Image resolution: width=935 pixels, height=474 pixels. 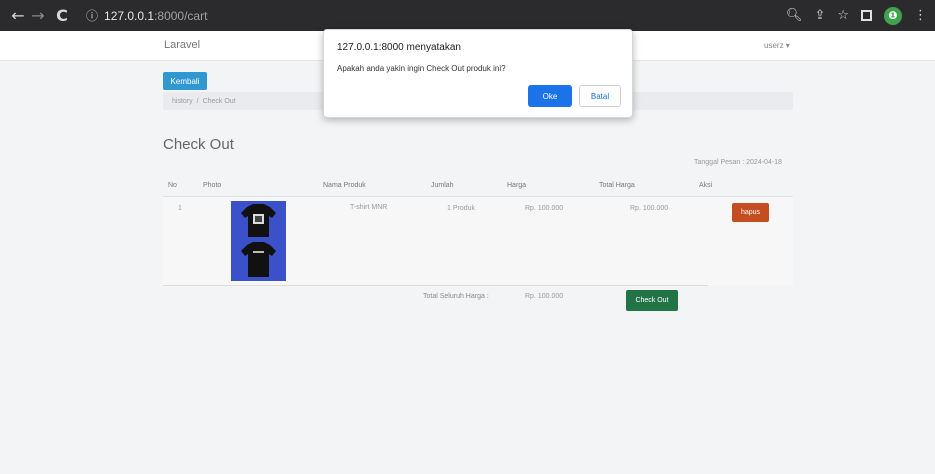 What do you see at coordinates (369, 207) in the screenshot?
I see `row-nama-produk: T-shirt MNR` at bounding box center [369, 207].